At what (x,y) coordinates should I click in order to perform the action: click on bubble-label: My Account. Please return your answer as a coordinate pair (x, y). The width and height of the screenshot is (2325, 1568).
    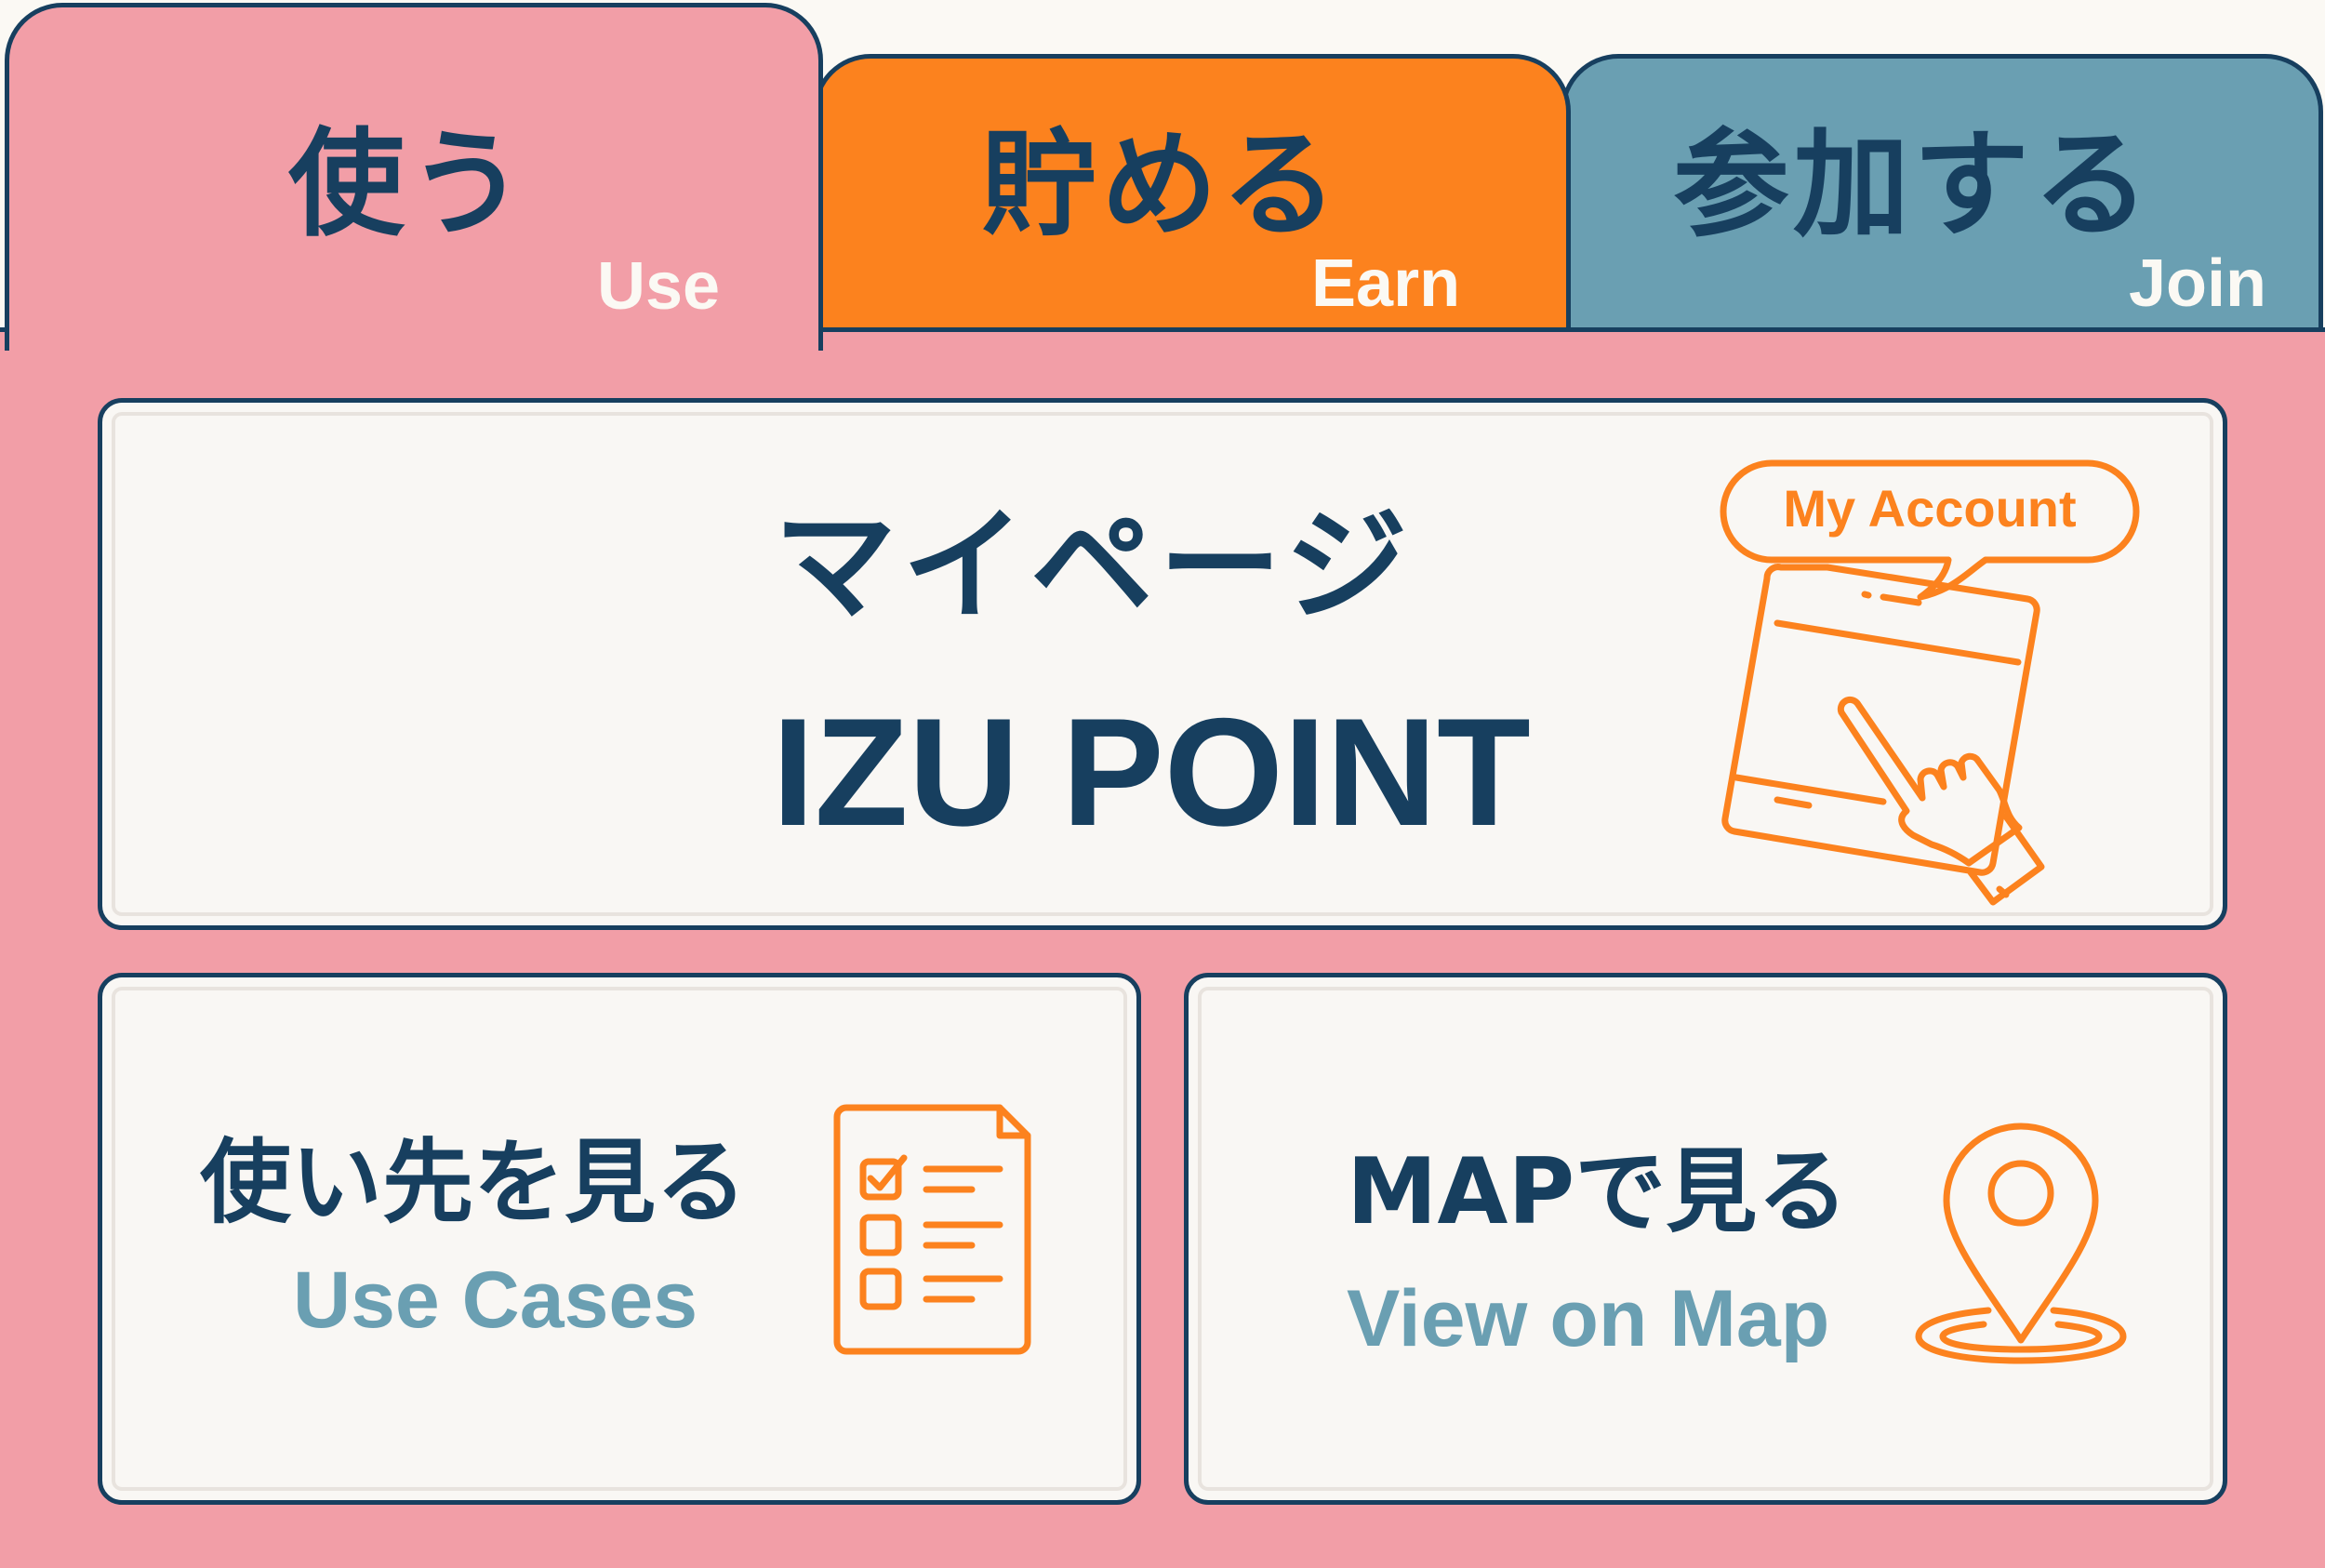
    Looking at the image, I should click on (1929, 508).